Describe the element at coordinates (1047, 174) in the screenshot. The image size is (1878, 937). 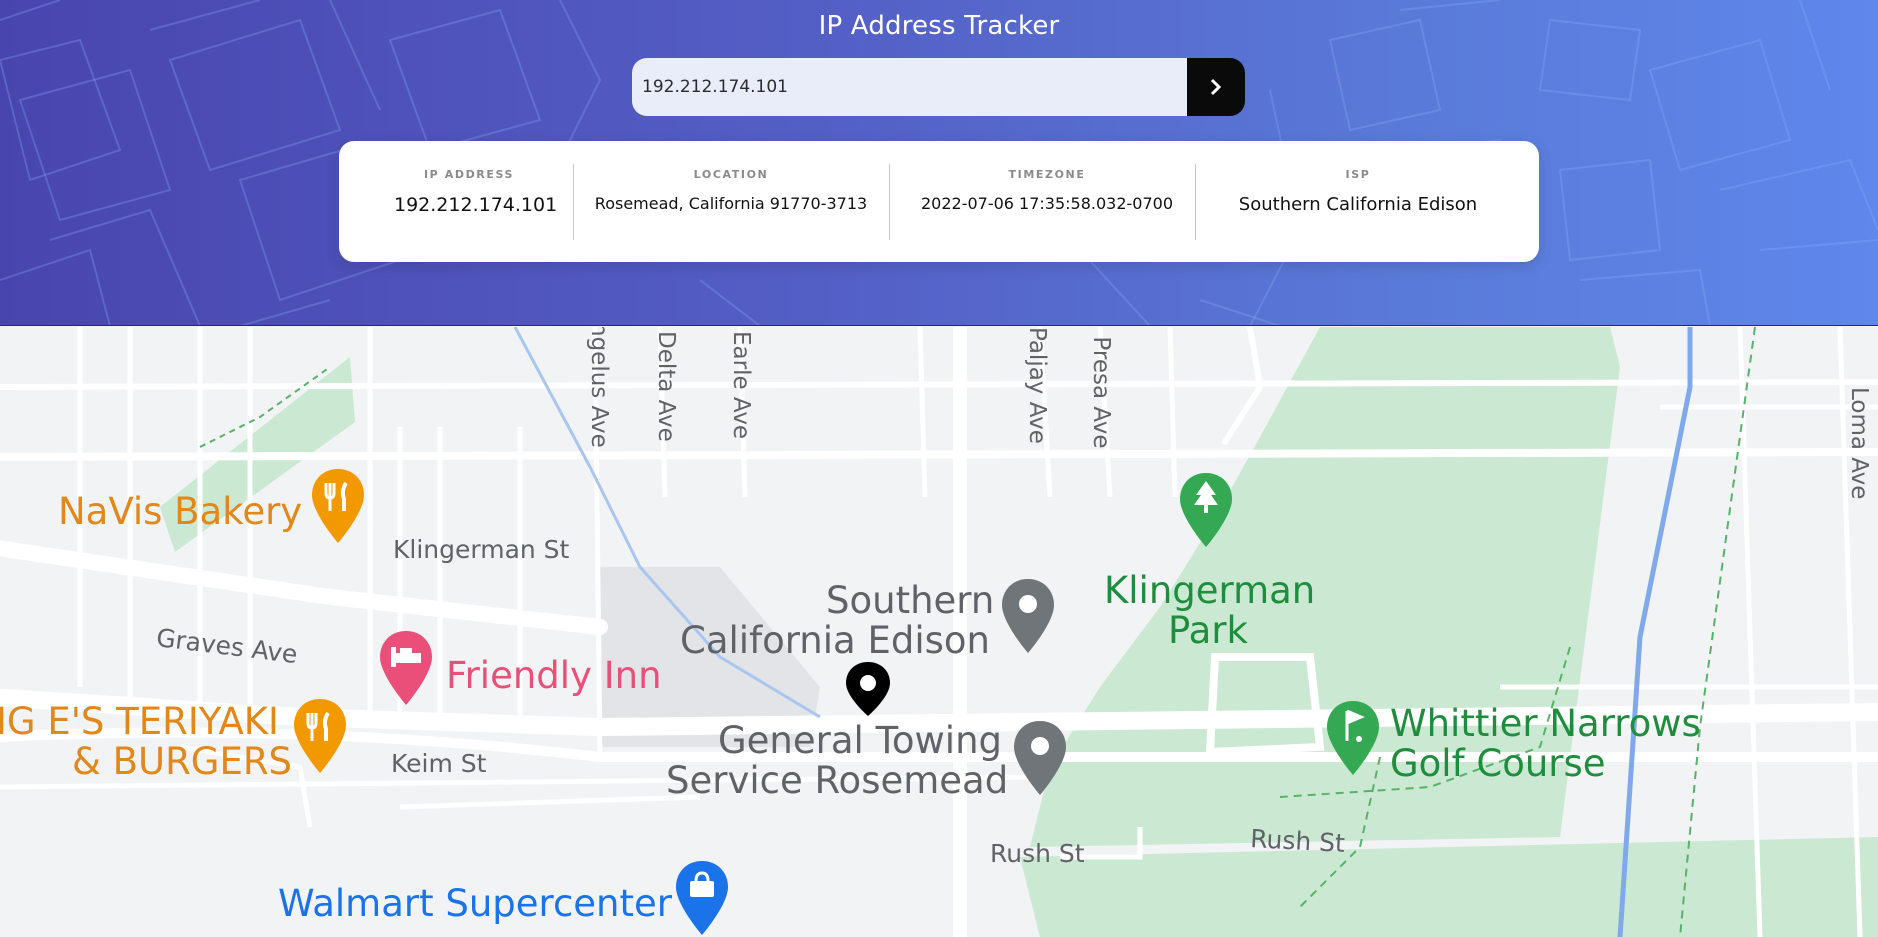
I see `timezone-label: TIMEZONE` at that location.